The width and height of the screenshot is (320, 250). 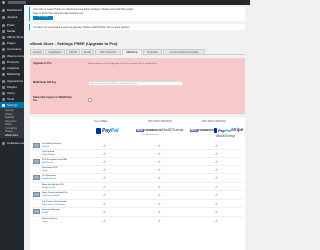 What do you see at coordinates (110, 131) in the screenshot?
I see `paypal-logo: PayPal` at bounding box center [110, 131].